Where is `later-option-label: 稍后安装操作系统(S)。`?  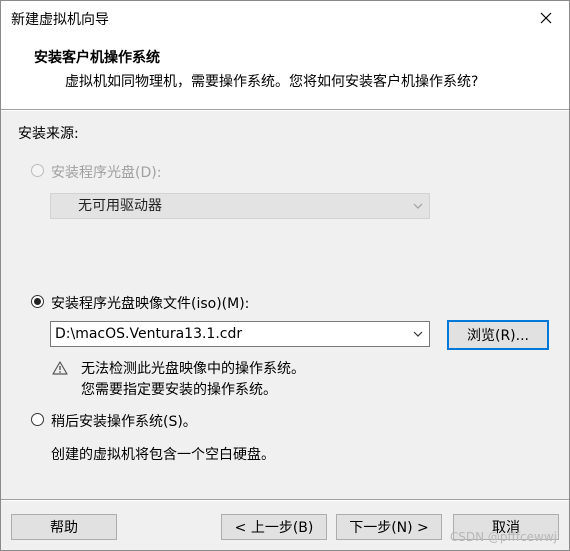
later-option-label: 稍后安装操作系统(S)。 is located at coordinates (124, 422).